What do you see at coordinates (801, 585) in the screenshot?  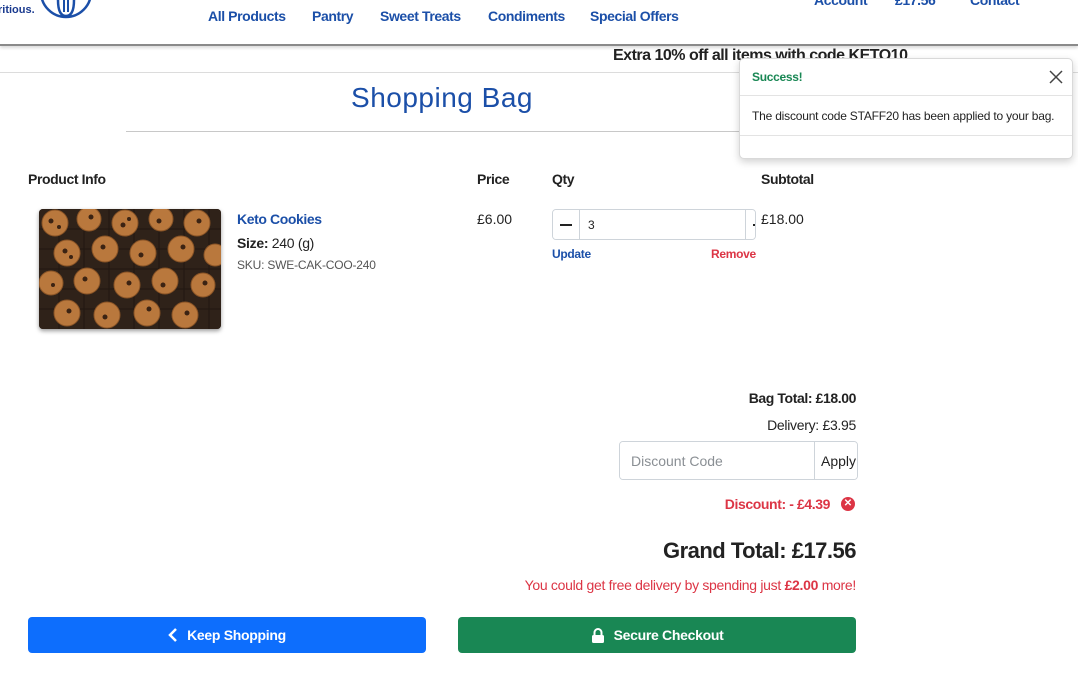 I see `free-delivery-amount: £2.00` at bounding box center [801, 585].